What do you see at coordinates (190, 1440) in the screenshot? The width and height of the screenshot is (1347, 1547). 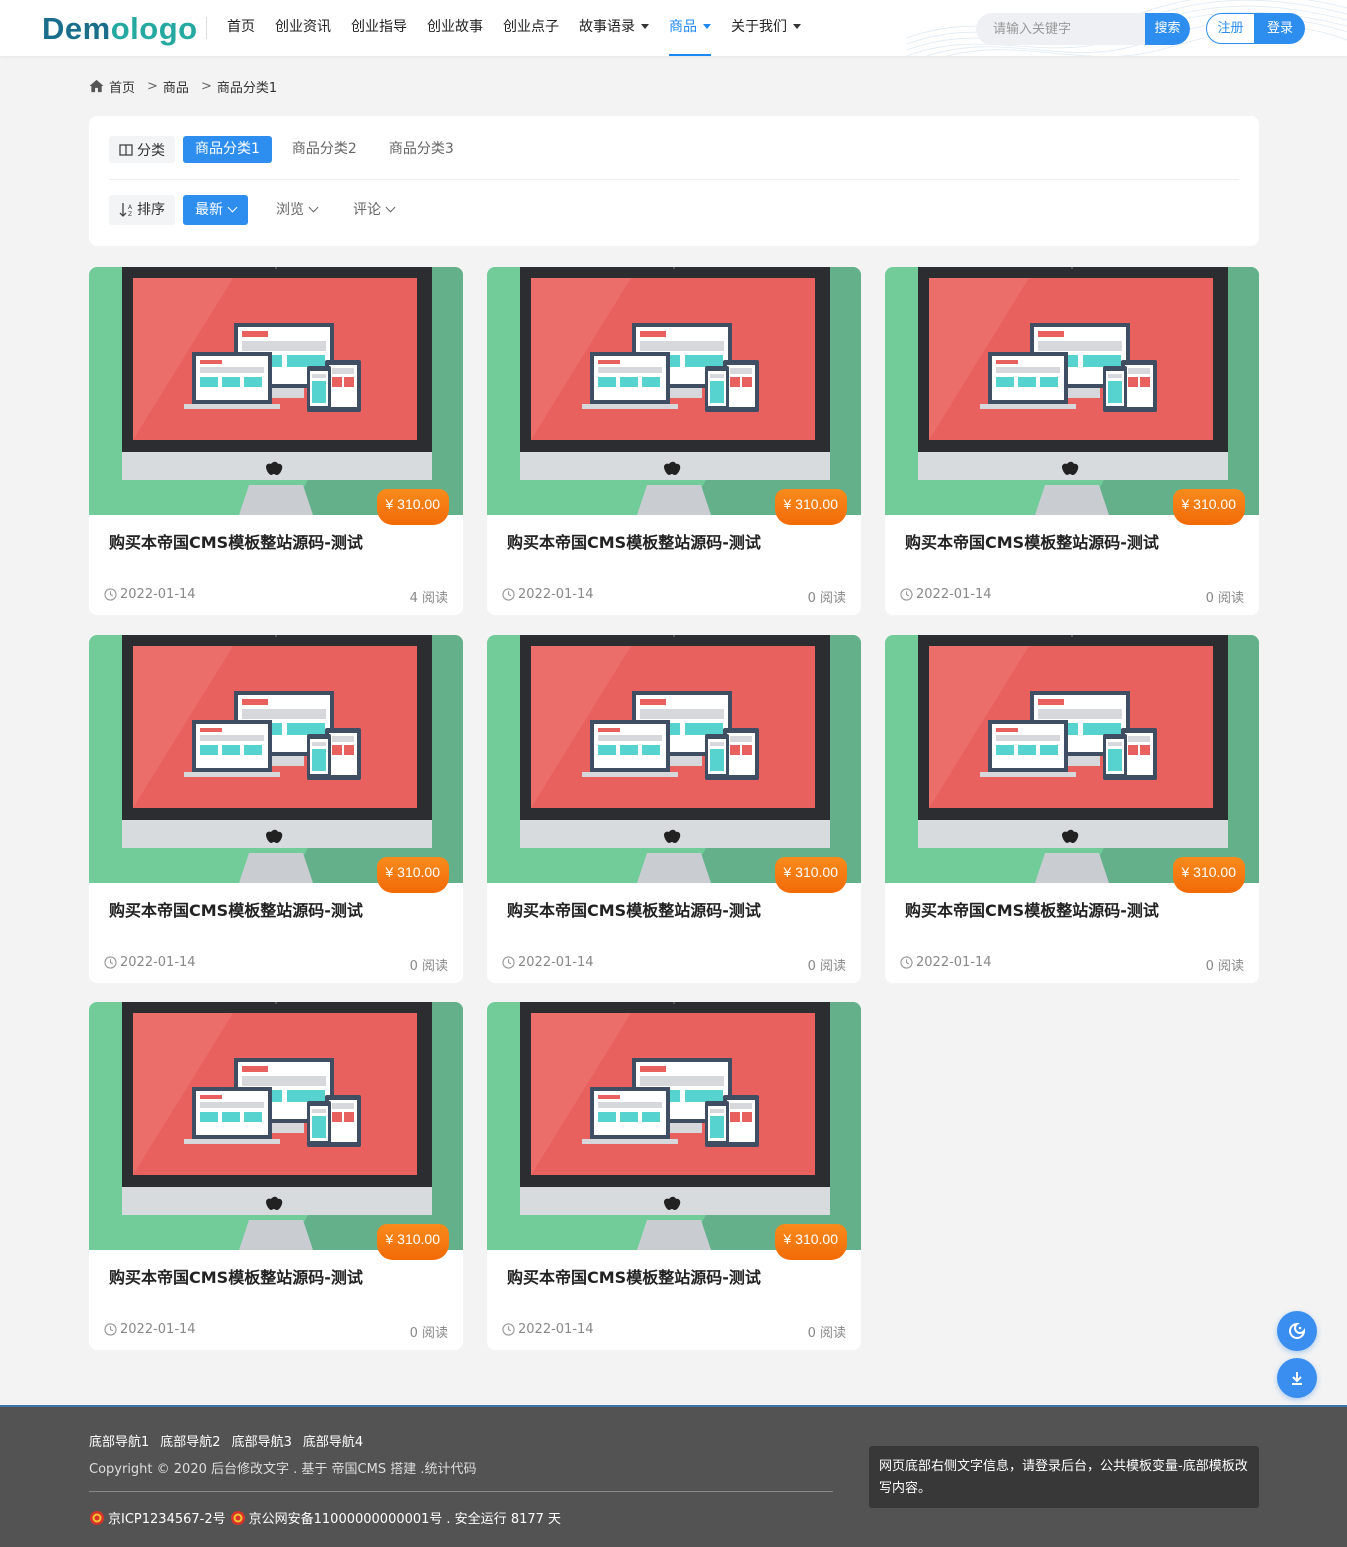 I see `footer-nav-item: 底部导航2` at bounding box center [190, 1440].